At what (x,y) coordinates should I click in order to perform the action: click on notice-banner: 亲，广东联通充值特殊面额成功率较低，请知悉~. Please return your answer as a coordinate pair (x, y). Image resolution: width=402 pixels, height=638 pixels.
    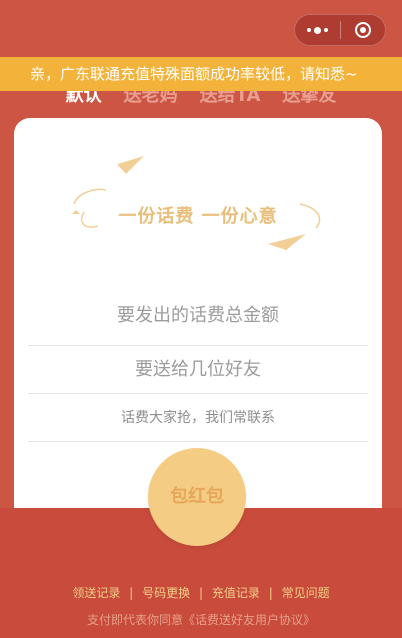
    Looking at the image, I should click on (201, 74).